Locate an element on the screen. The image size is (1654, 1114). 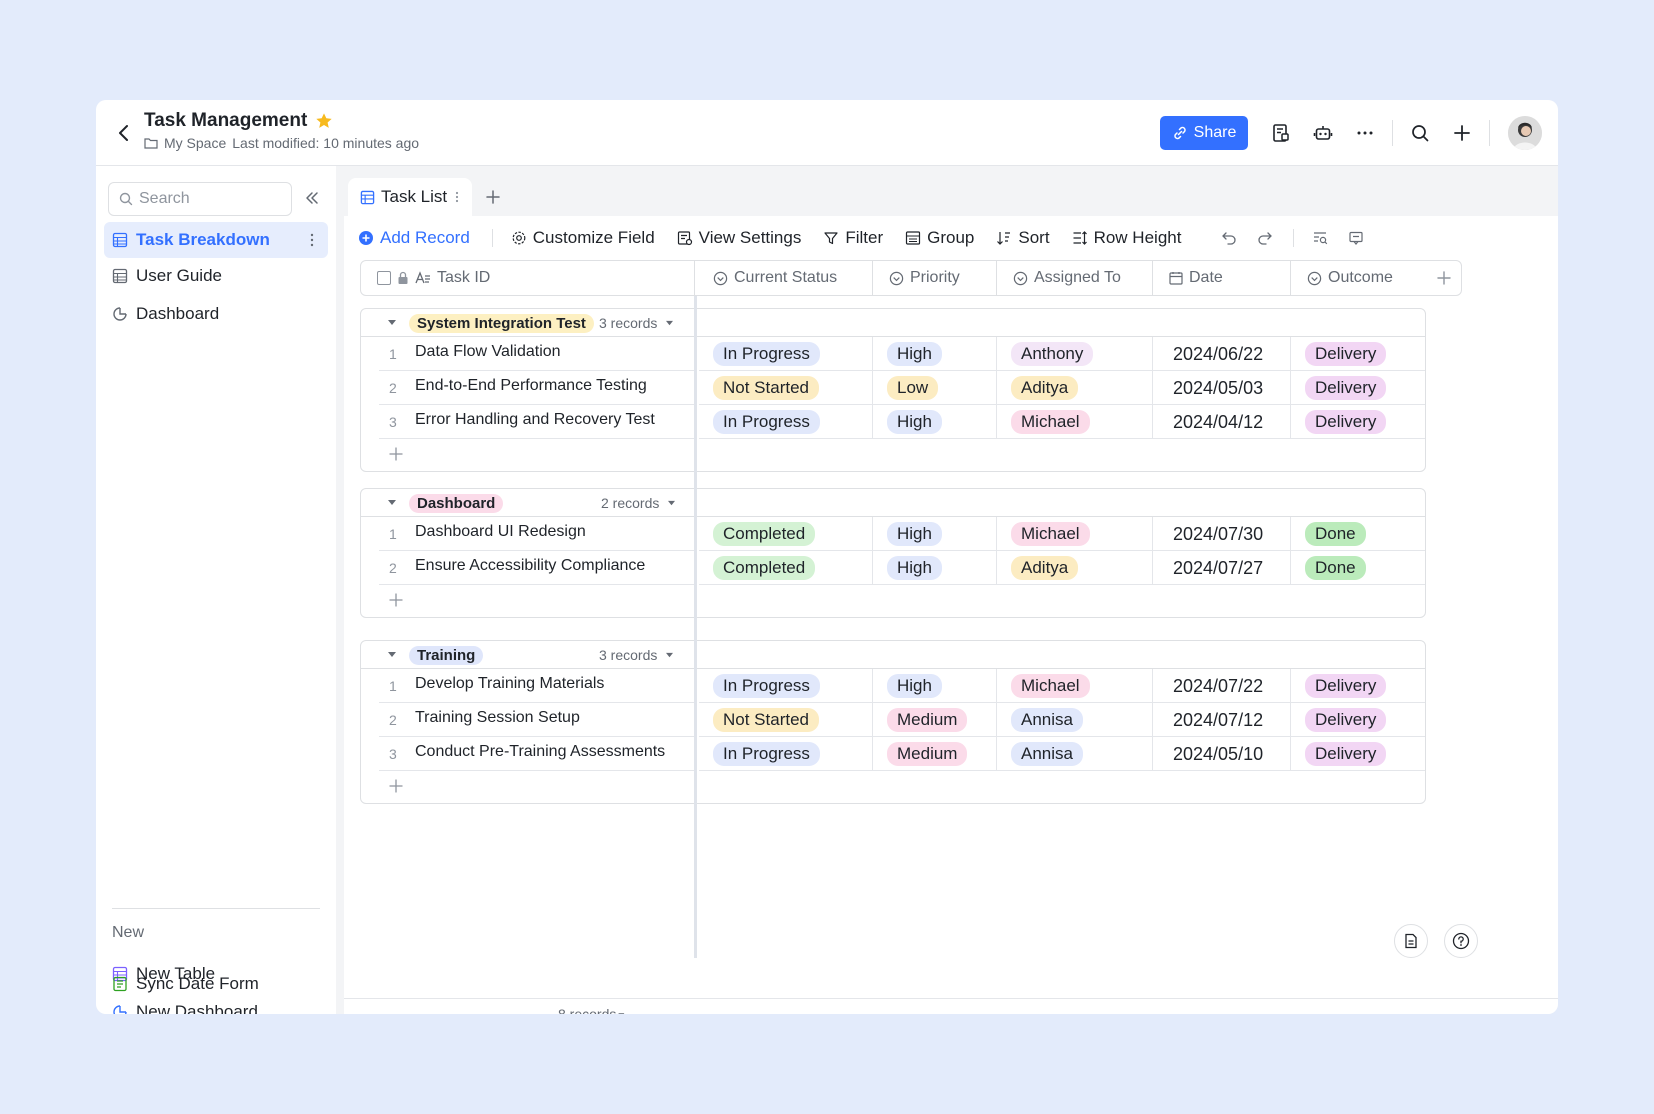
frozen-column-divider is located at coordinates (695, 627).